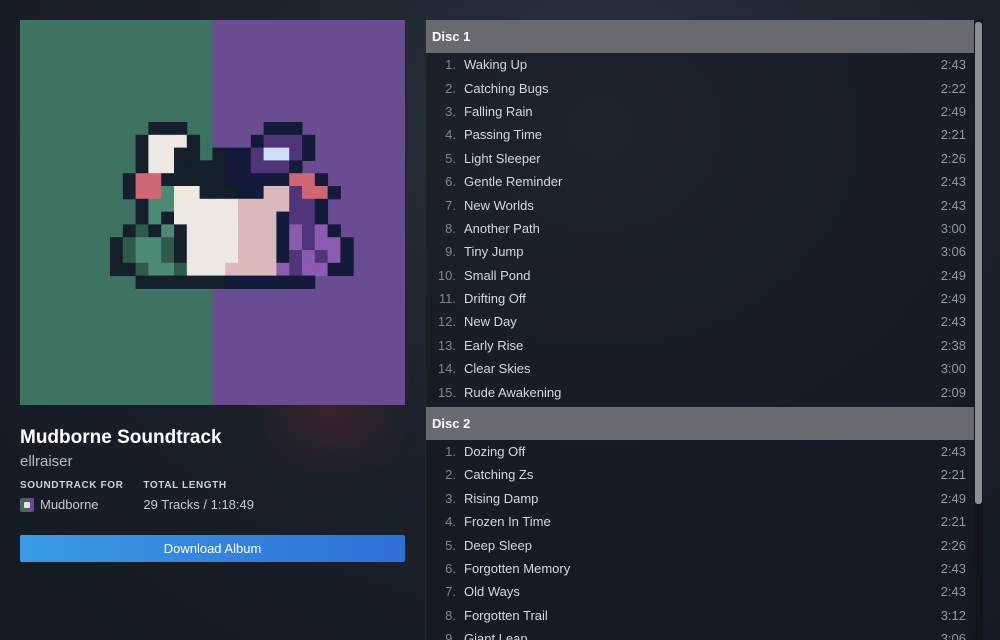  I want to click on track-time: 3:12, so click(953, 615).